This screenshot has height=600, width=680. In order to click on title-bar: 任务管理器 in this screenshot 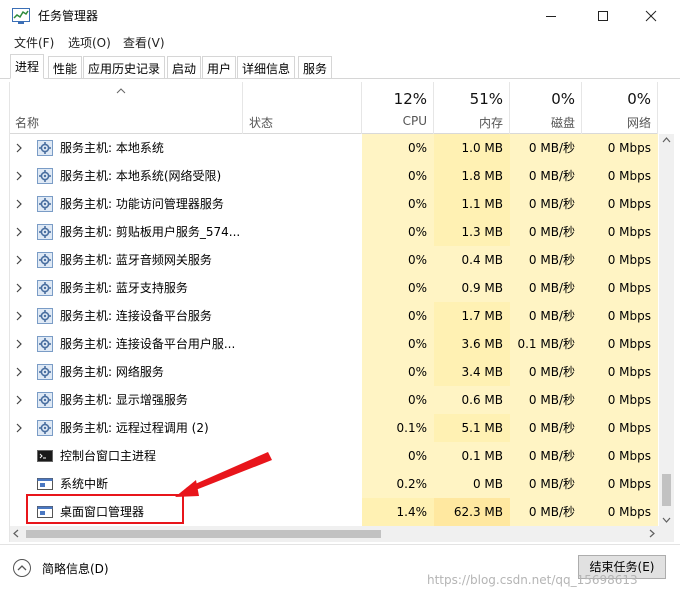, I will do `click(340, 16)`.